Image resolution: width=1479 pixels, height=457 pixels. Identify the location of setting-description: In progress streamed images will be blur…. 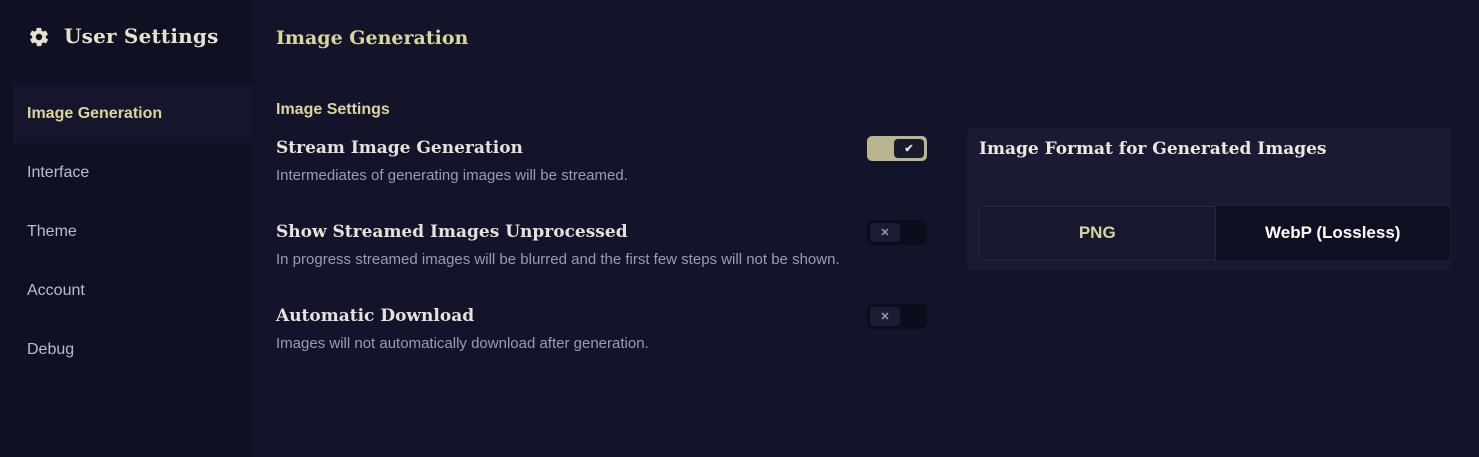
(558, 259).